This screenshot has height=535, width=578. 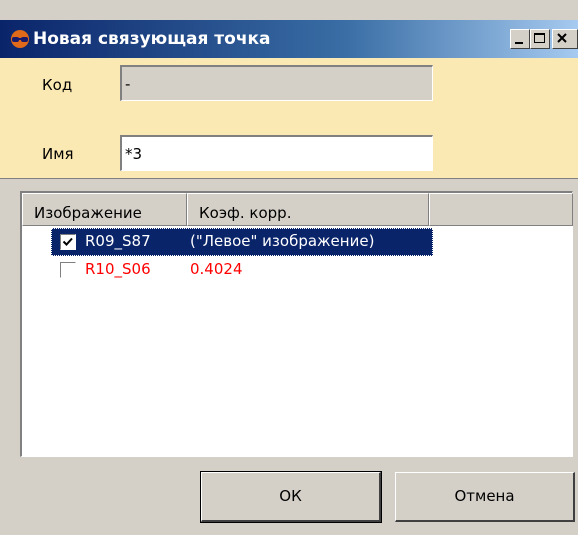 I want to click on close-button, so click(x=565, y=39).